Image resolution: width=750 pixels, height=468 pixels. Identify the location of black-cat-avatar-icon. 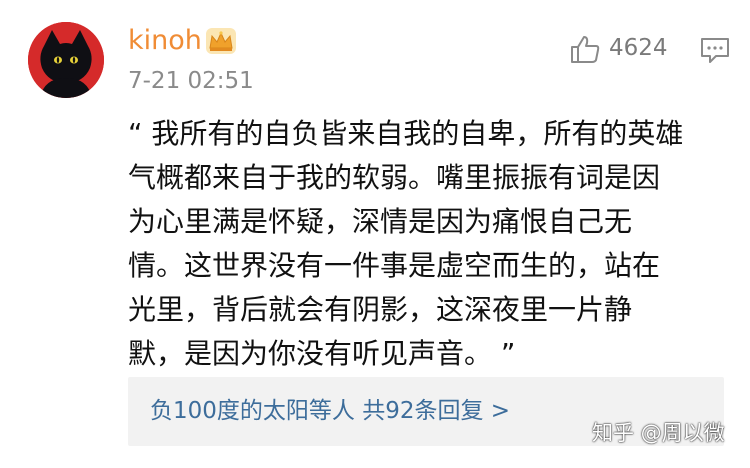
(66, 60).